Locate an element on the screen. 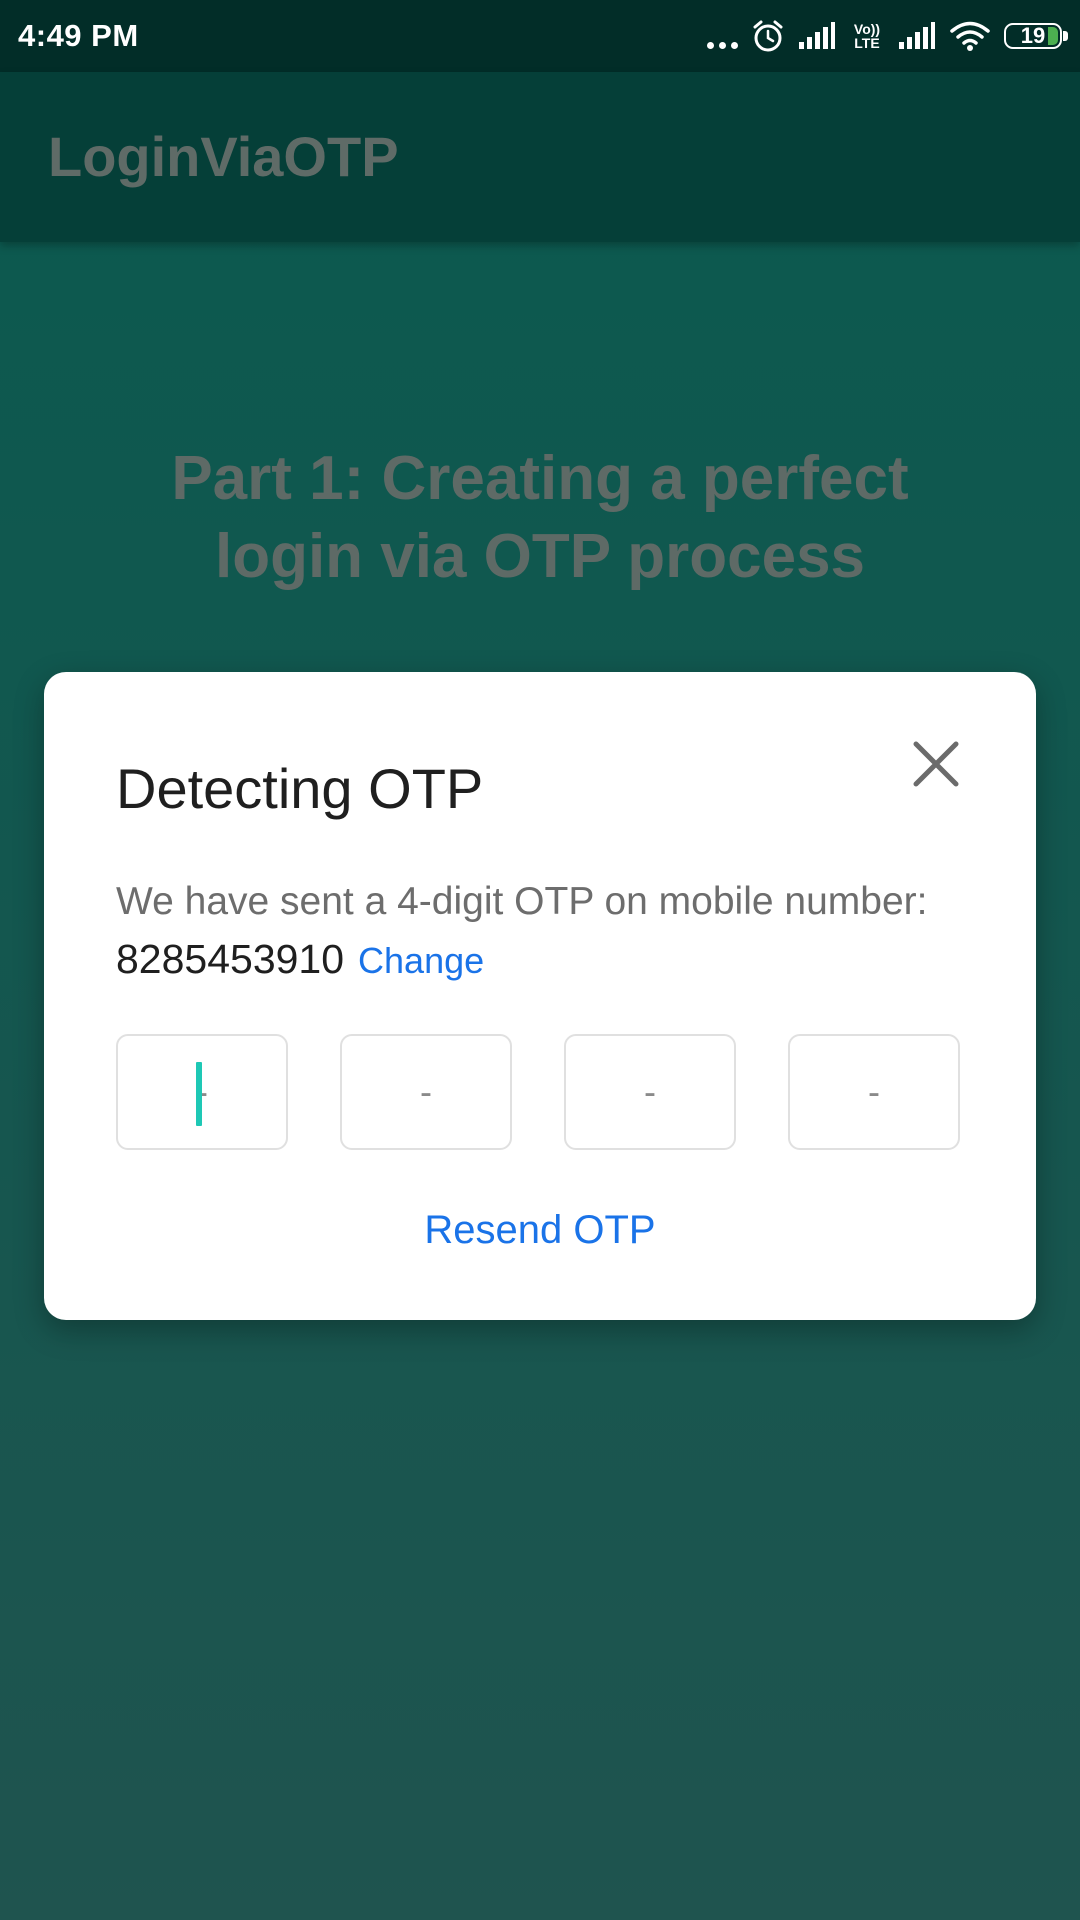  status-icons: Vo)) LTE 19 is located at coordinates (887, 36).